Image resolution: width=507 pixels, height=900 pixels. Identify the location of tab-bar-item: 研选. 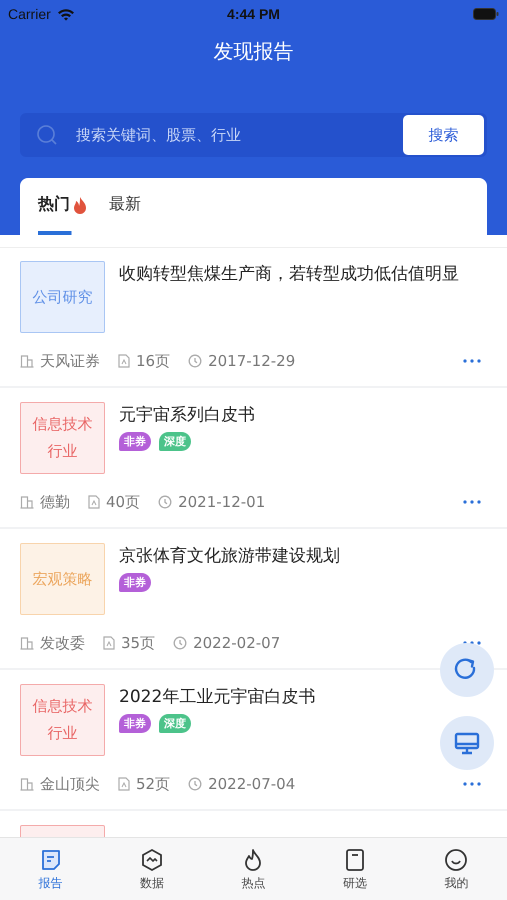
(354, 869).